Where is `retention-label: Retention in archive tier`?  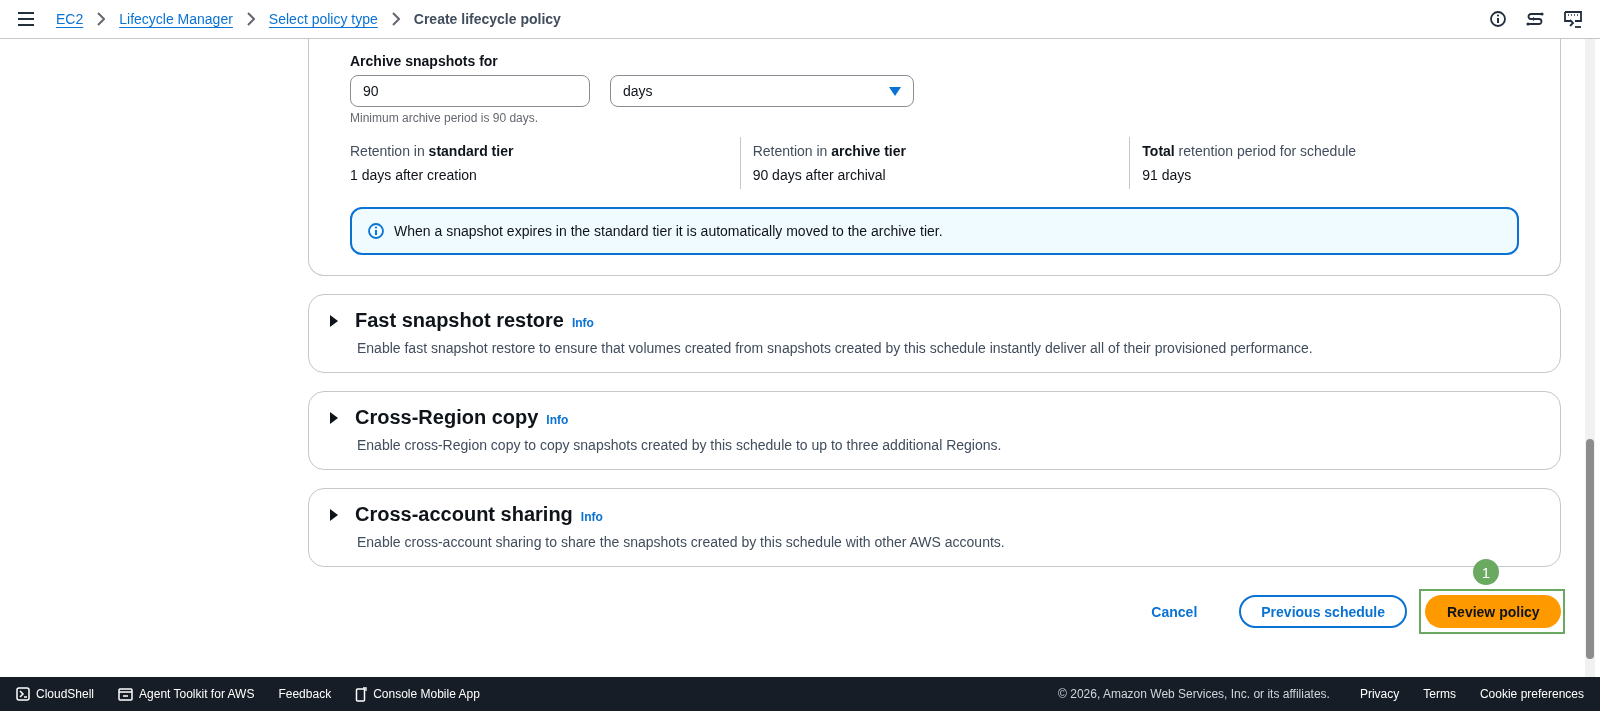
retention-label: Retention in archive tier is located at coordinates (829, 151).